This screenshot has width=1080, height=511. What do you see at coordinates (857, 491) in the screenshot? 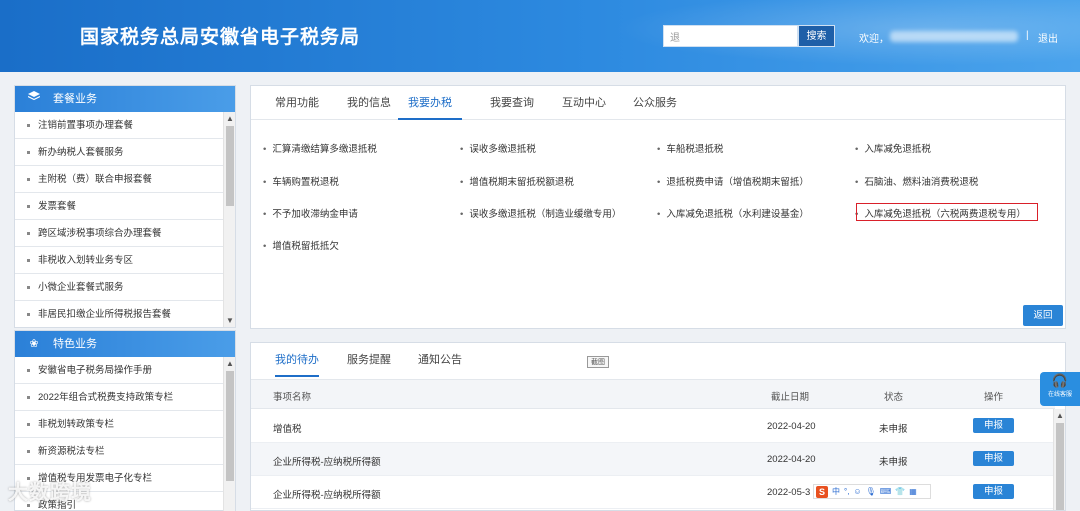
I see `emoji-icon: ☺` at bounding box center [857, 491].